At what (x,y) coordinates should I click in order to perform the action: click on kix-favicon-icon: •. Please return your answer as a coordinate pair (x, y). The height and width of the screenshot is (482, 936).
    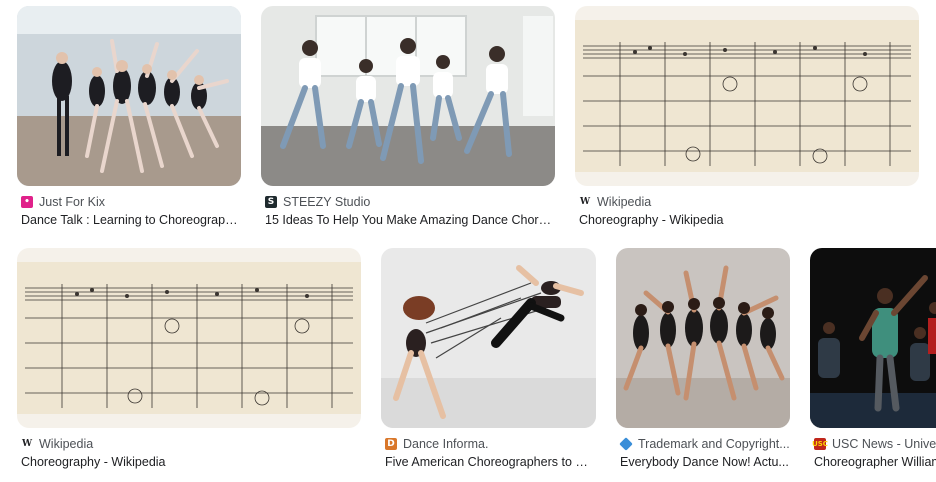
    Looking at the image, I should click on (27, 202).